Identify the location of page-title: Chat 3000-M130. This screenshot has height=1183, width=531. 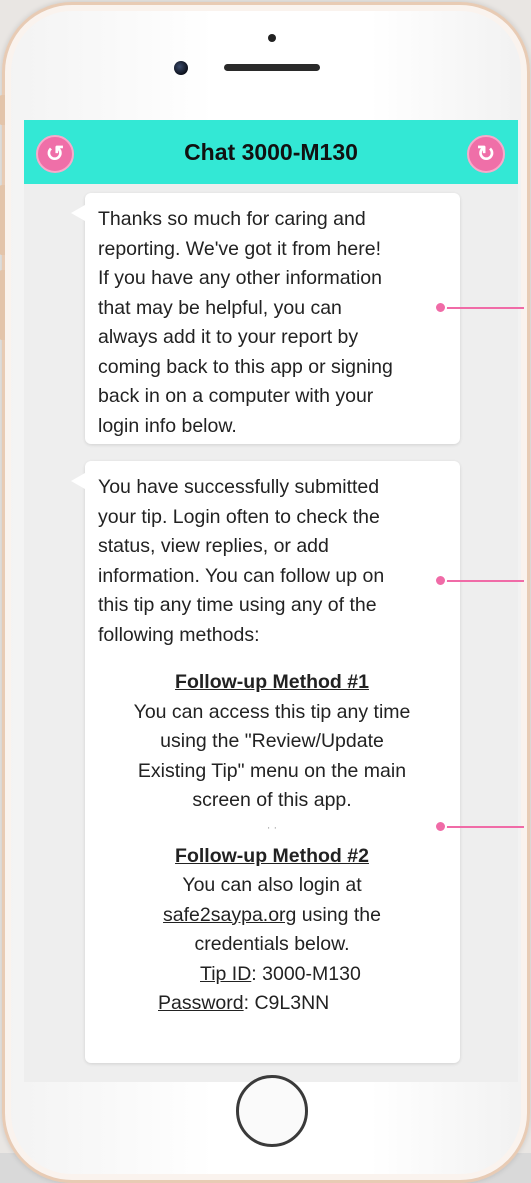
(271, 151).